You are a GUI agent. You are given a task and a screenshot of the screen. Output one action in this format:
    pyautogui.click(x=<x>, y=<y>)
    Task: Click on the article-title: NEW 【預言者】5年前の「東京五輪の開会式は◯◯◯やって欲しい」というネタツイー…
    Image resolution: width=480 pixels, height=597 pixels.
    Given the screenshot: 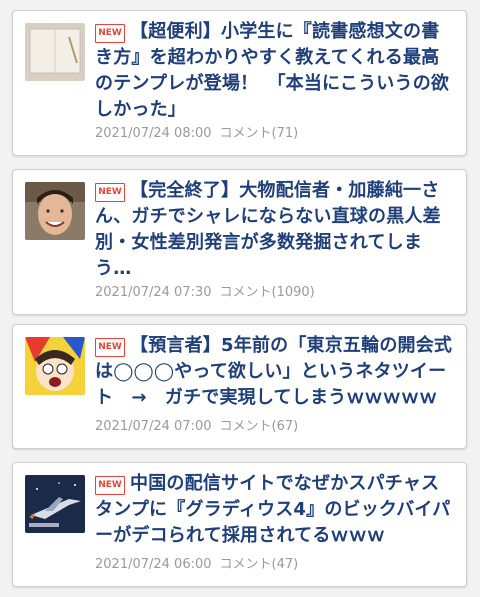 What is the action you would take?
    pyautogui.click(x=274, y=372)
    